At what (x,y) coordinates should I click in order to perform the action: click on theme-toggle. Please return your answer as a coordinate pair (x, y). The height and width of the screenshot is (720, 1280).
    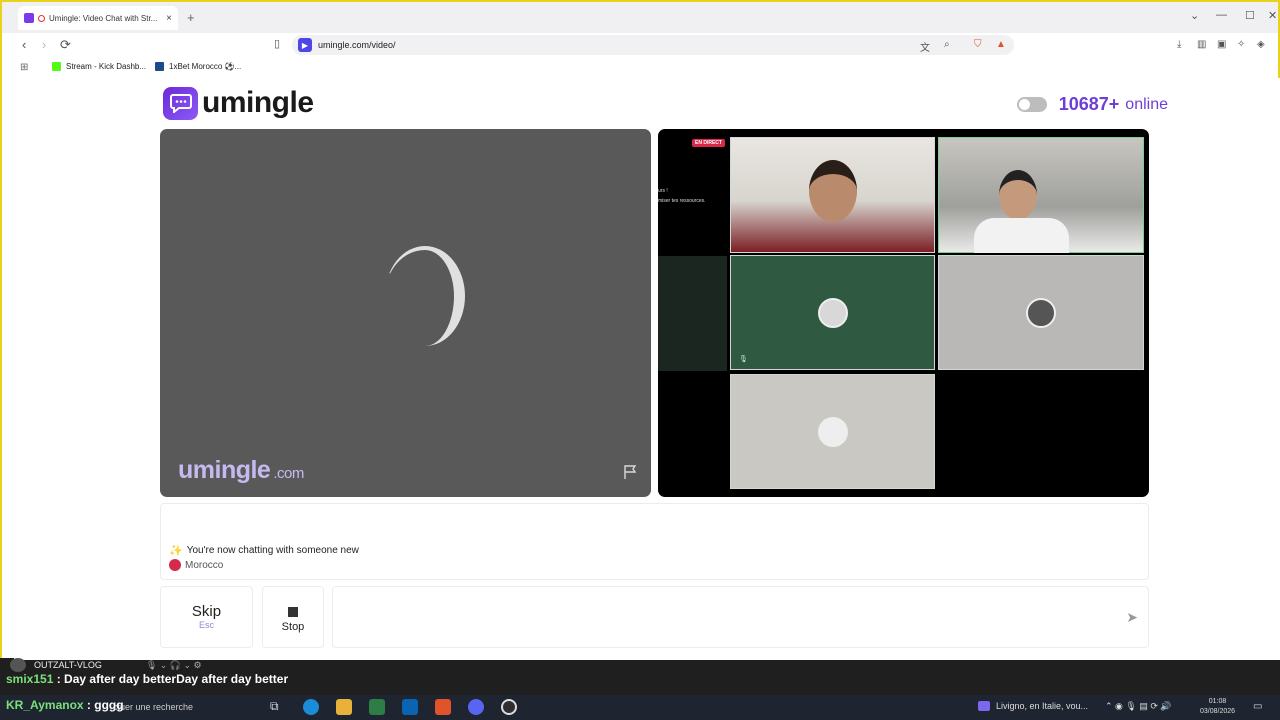
    Looking at the image, I should click on (1031, 104).